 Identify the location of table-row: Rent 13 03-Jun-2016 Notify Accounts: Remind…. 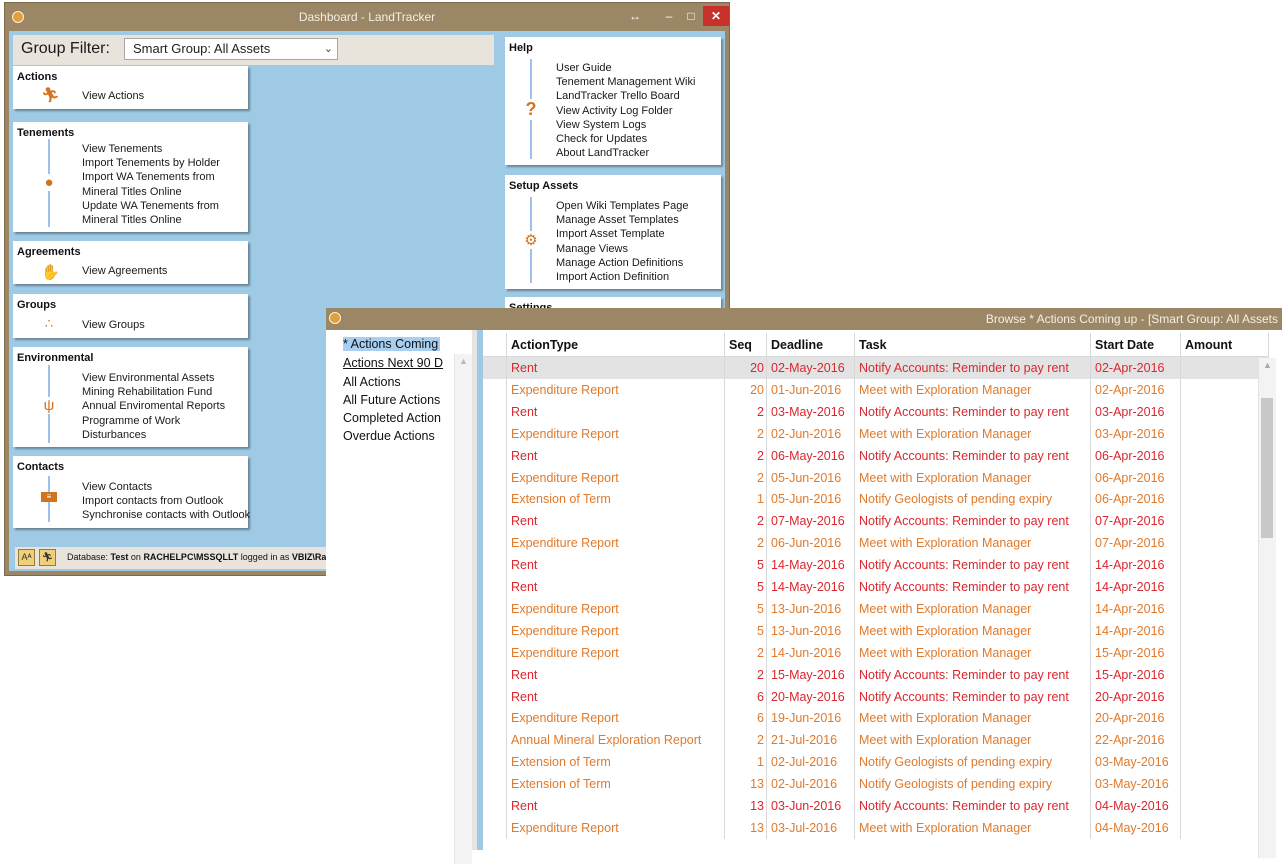
(876, 806).